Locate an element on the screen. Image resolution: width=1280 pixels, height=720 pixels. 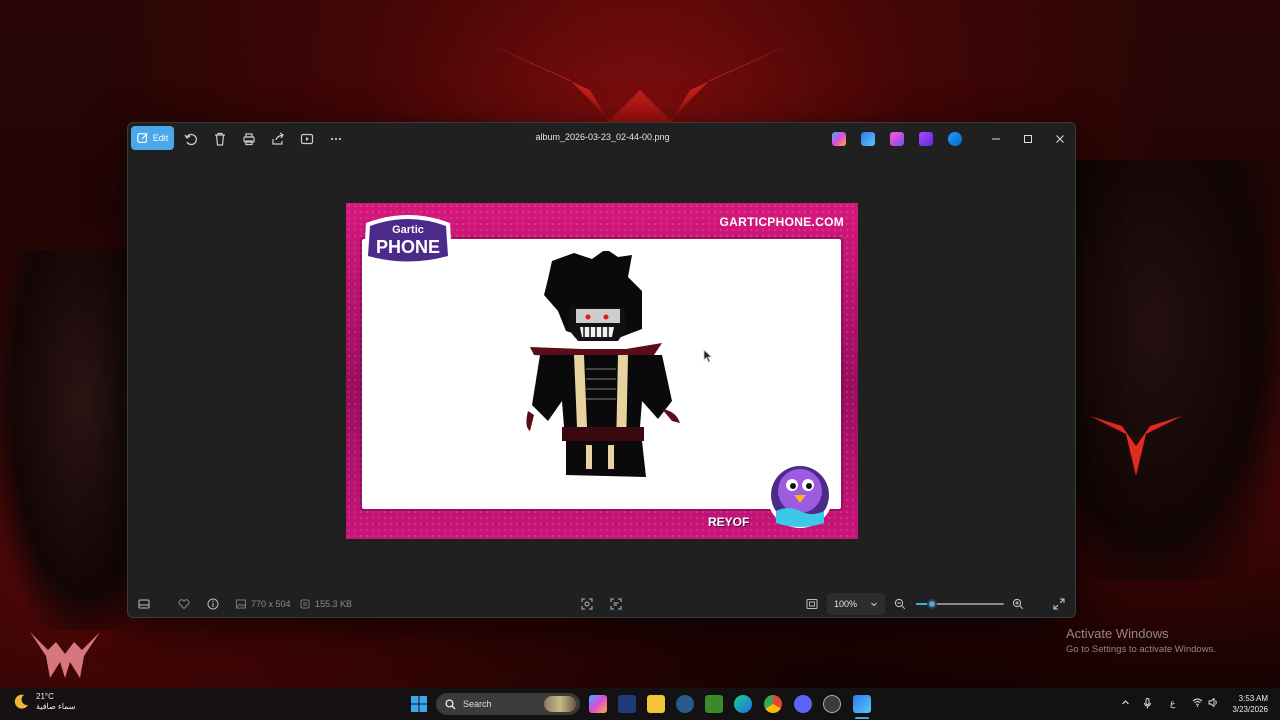
taskbar-search: Search is located at coordinates (508, 704).